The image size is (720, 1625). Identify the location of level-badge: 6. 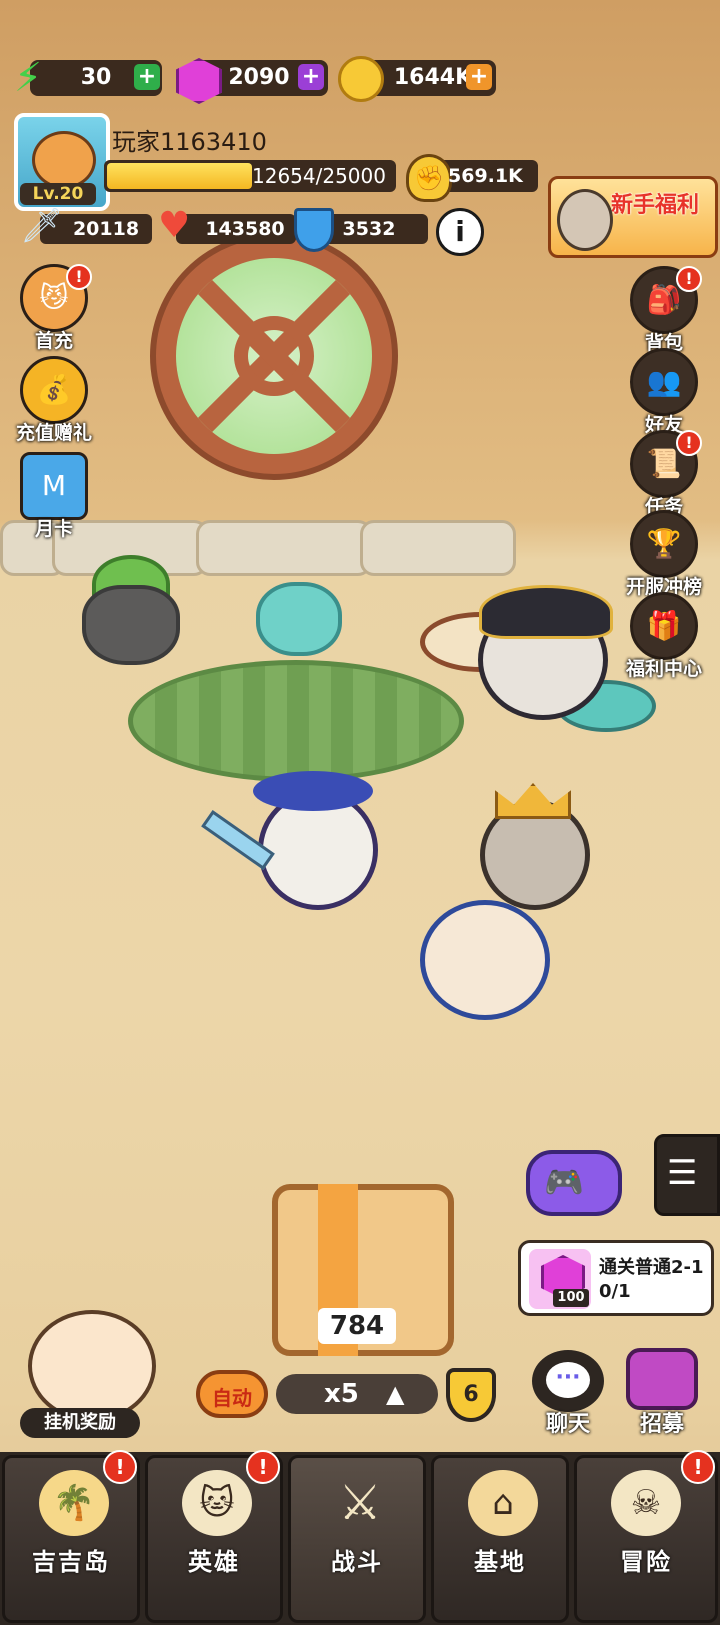
(471, 1395).